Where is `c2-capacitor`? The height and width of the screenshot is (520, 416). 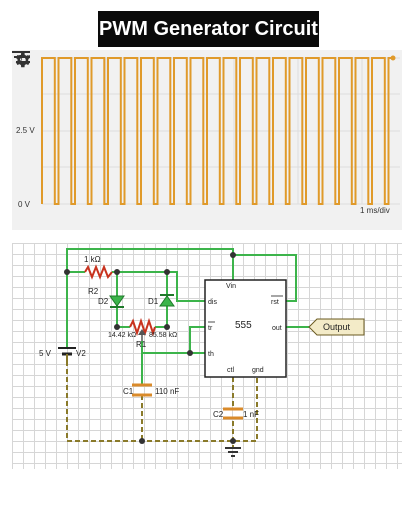
c2-capacitor is located at coordinates (233, 413).